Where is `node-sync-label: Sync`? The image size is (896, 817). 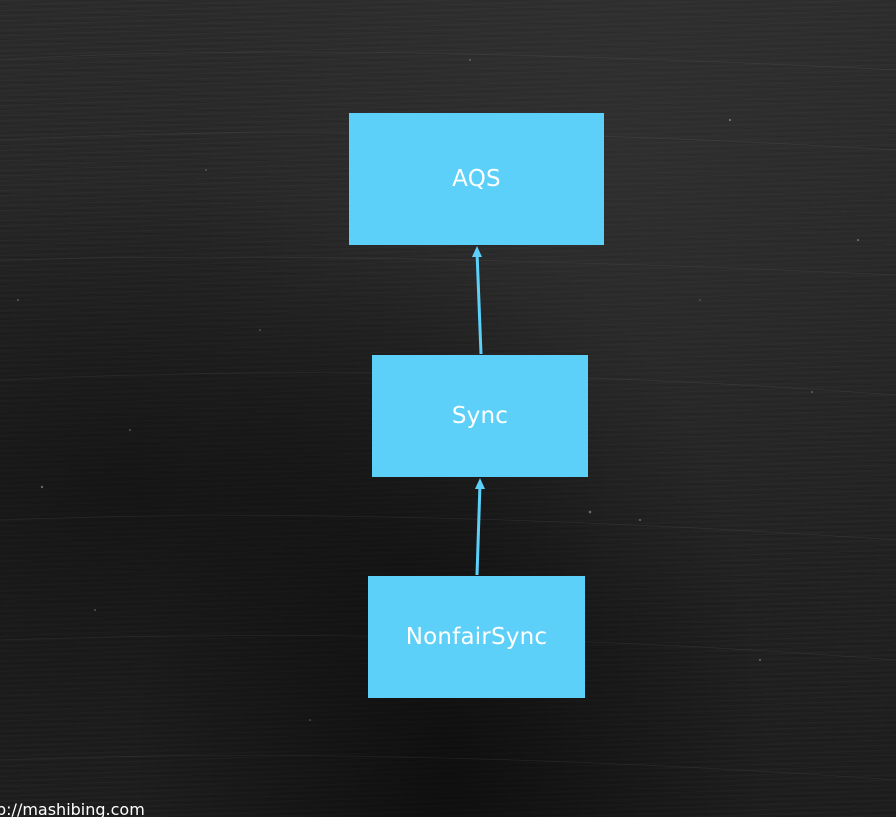 node-sync-label: Sync is located at coordinates (480, 416).